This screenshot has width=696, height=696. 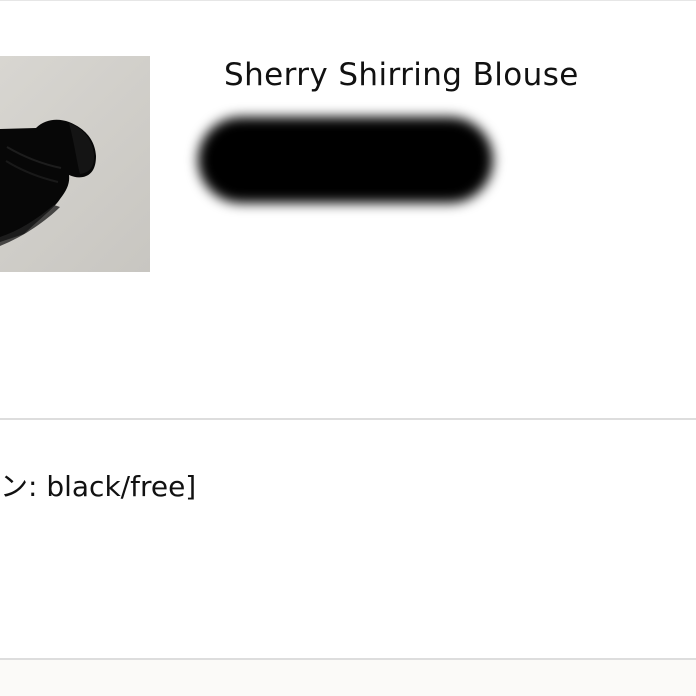 What do you see at coordinates (98, 486) in the screenshot?
I see `selected-option-text: ン: black/free]` at bounding box center [98, 486].